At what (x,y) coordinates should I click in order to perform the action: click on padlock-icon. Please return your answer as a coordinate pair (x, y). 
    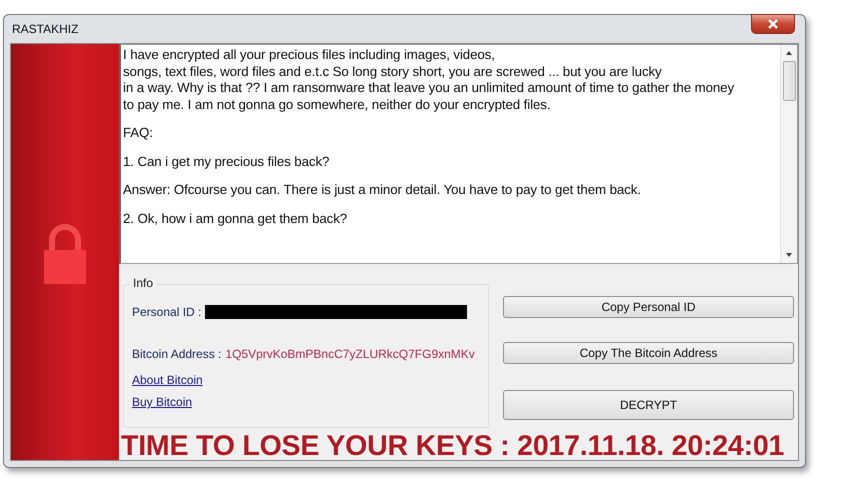
    Looking at the image, I should click on (65, 255).